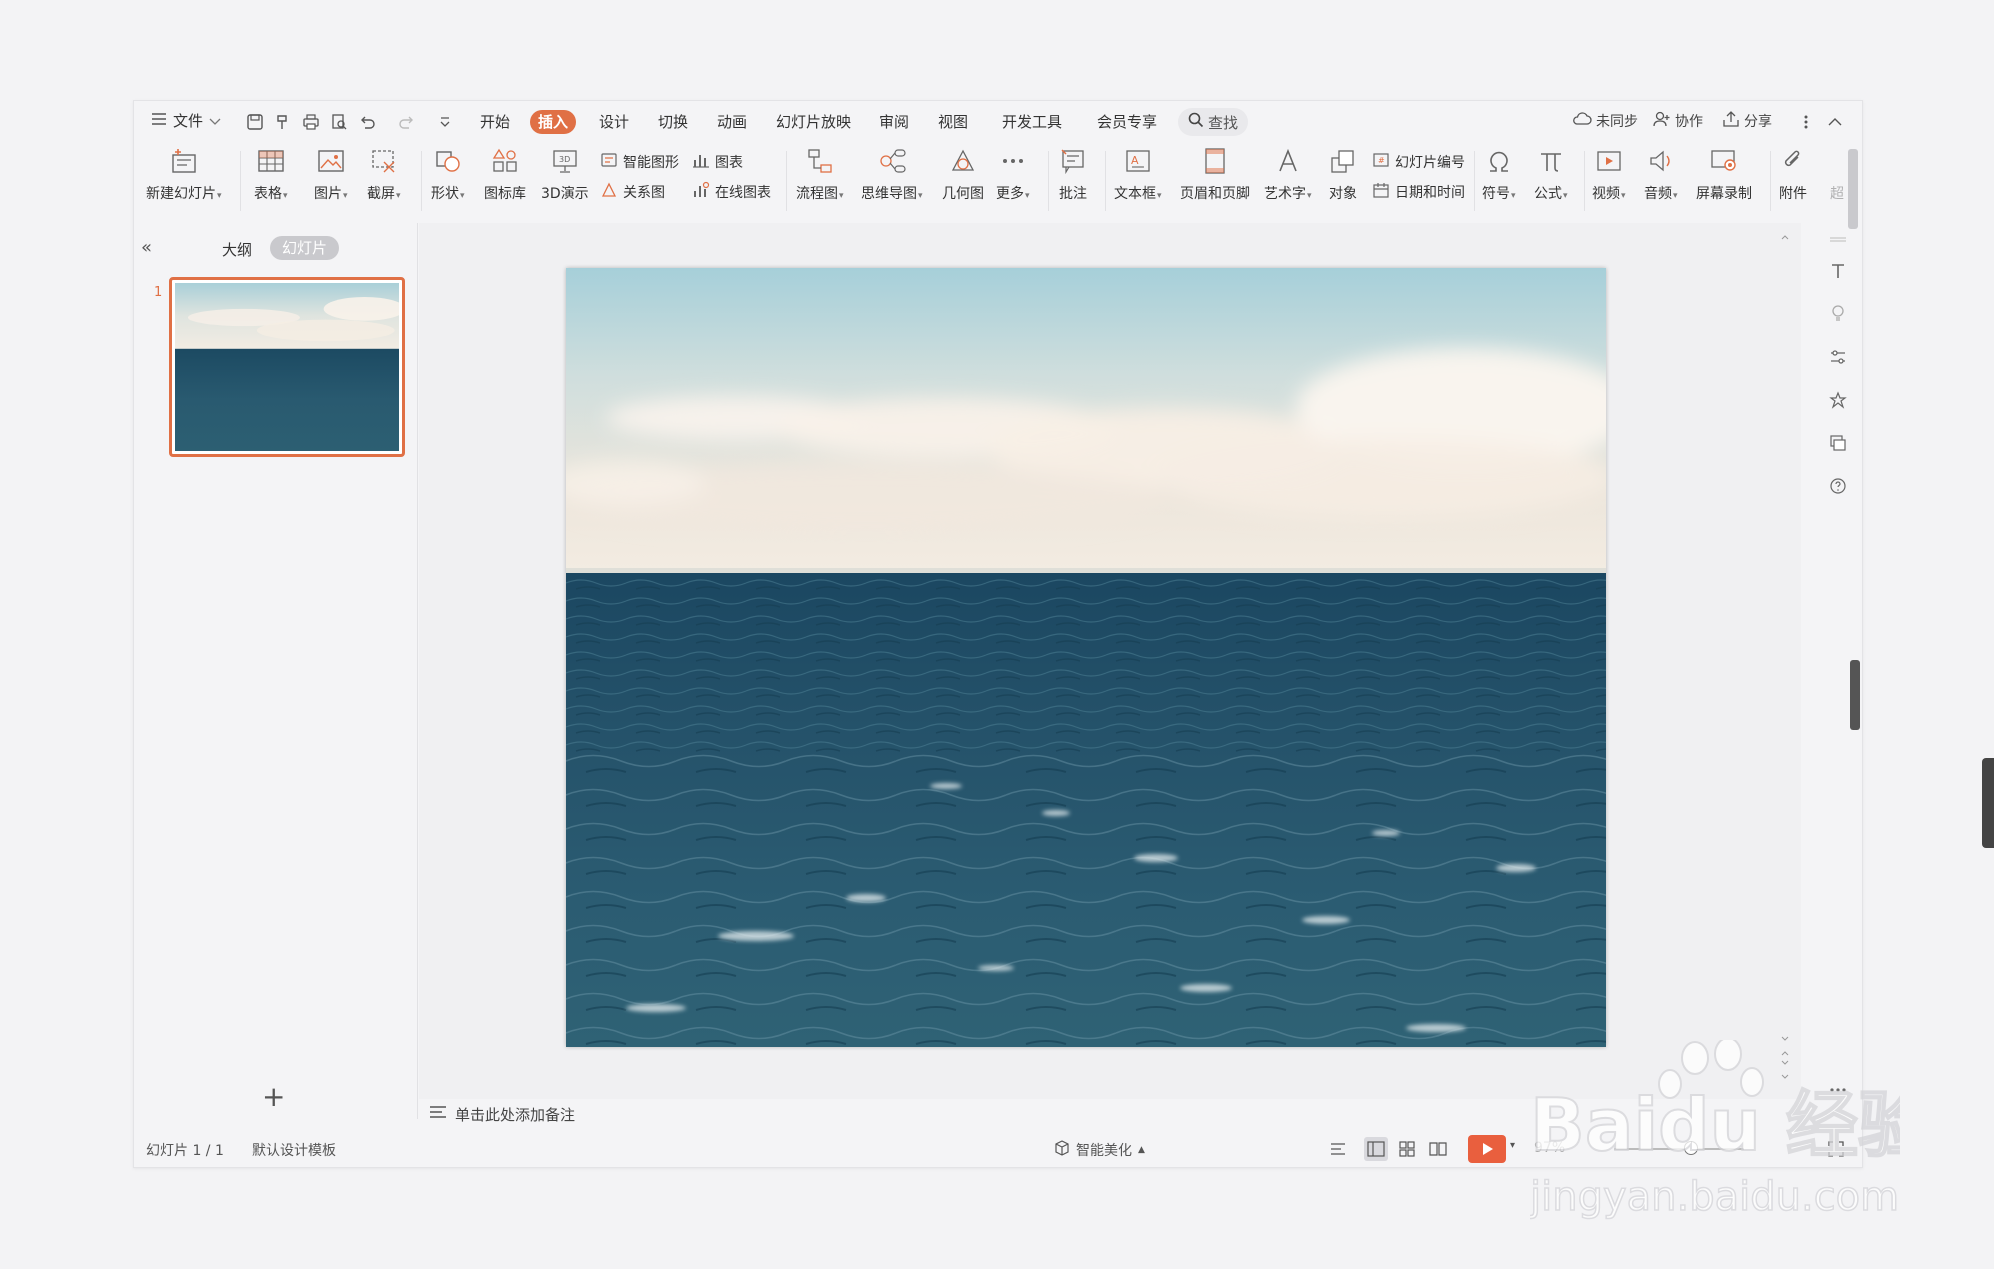  I want to click on smart-art-icon, so click(609, 162).